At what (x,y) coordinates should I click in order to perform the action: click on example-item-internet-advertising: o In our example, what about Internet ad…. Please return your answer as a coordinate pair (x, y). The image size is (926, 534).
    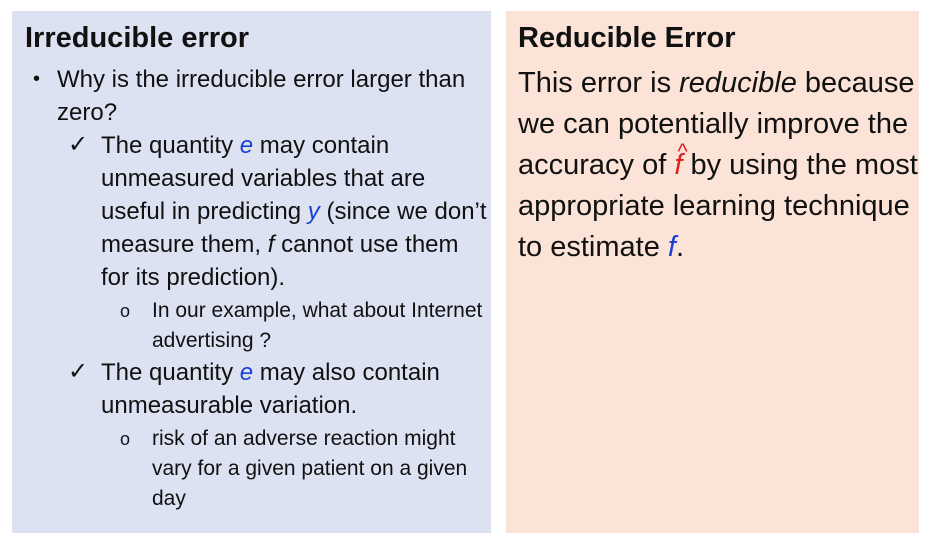
    Looking at the image, I should click on (305, 326).